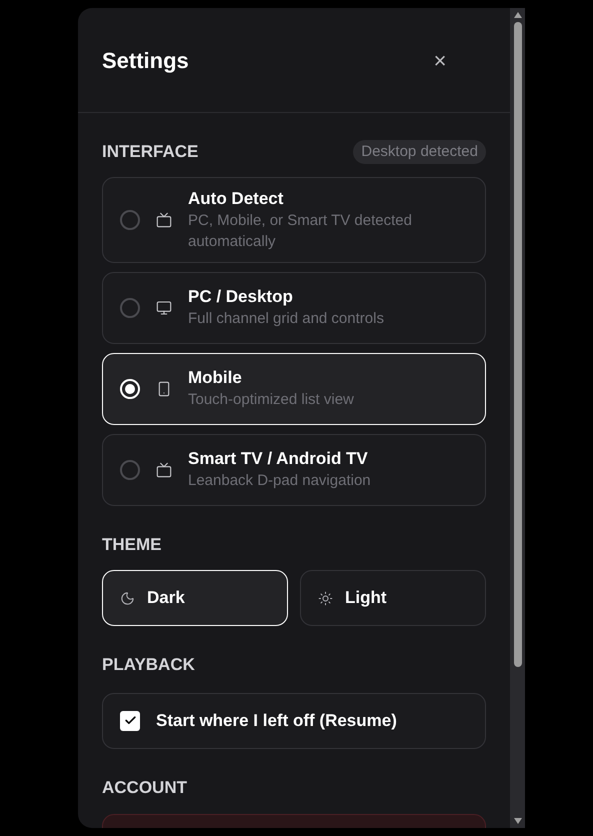  What do you see at coordinates (127, 598) in the screenshot?
I see `moon-icon` at bounding box center [127, 598].